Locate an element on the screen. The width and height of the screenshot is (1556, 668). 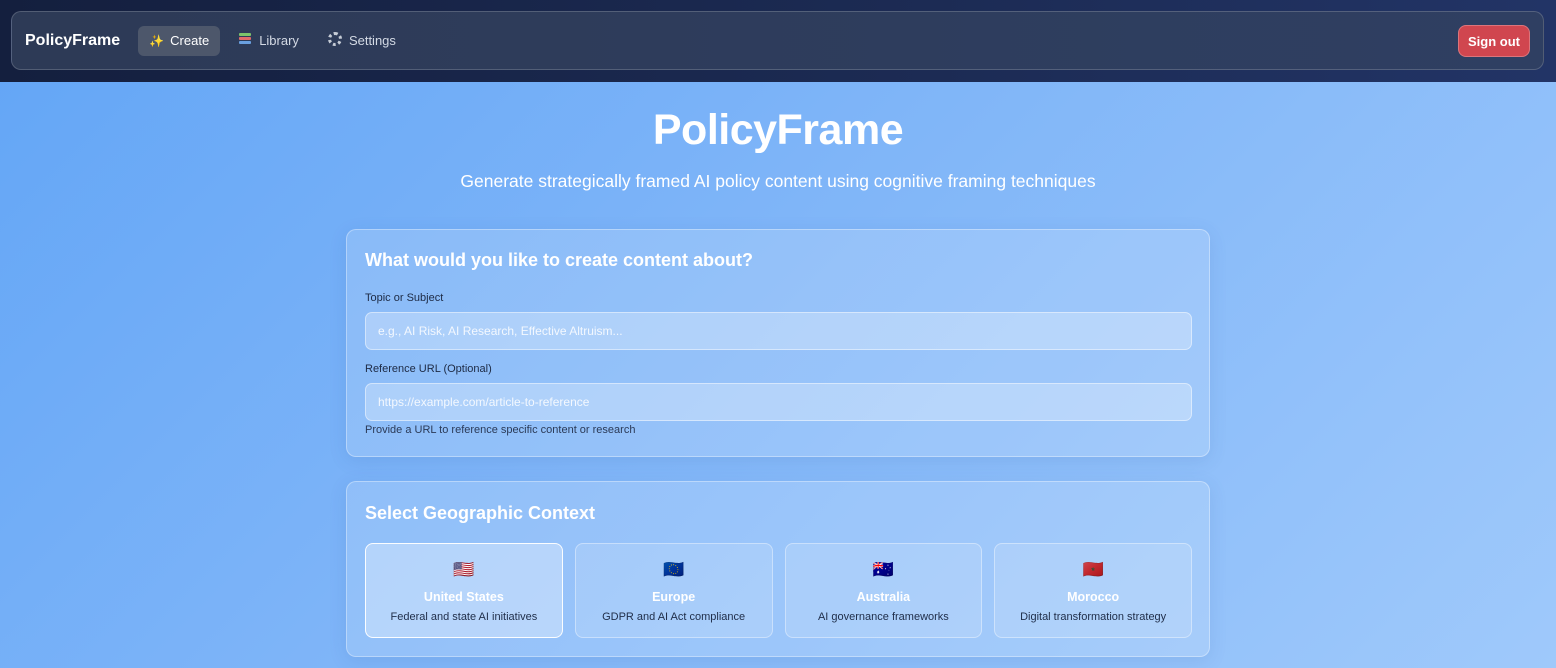
region-description: GDPR and AI Act compliance is located at coordinates (674, 617).